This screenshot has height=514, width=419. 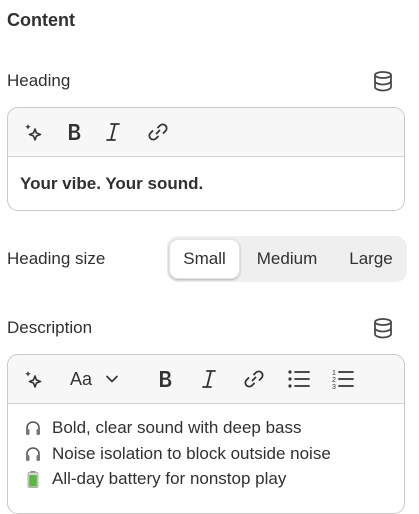 I want to click on description-toolbar: Aa 1 2 3, so click(x=206, y=379).